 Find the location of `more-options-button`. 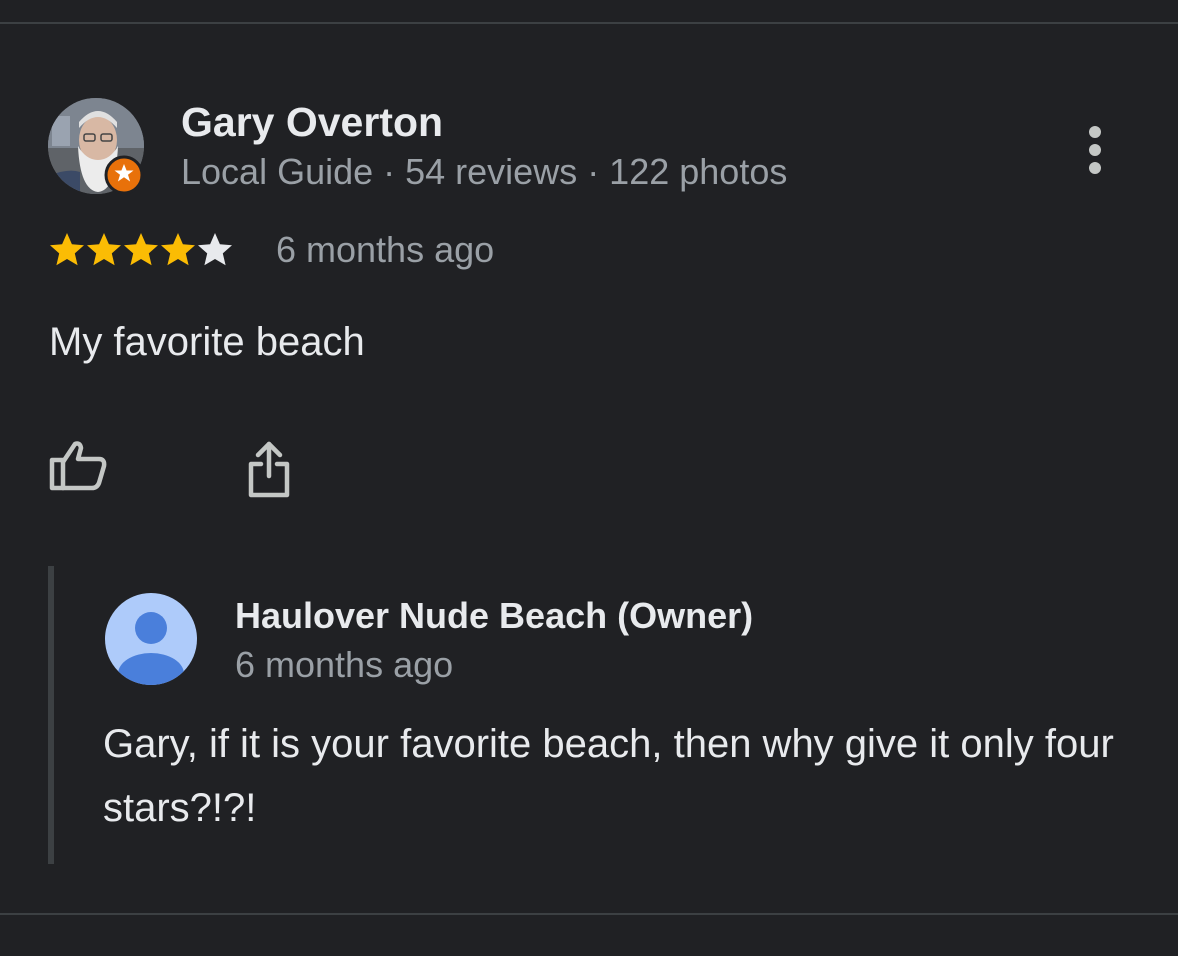

more-options-button is located at coordinates (1095, 152).